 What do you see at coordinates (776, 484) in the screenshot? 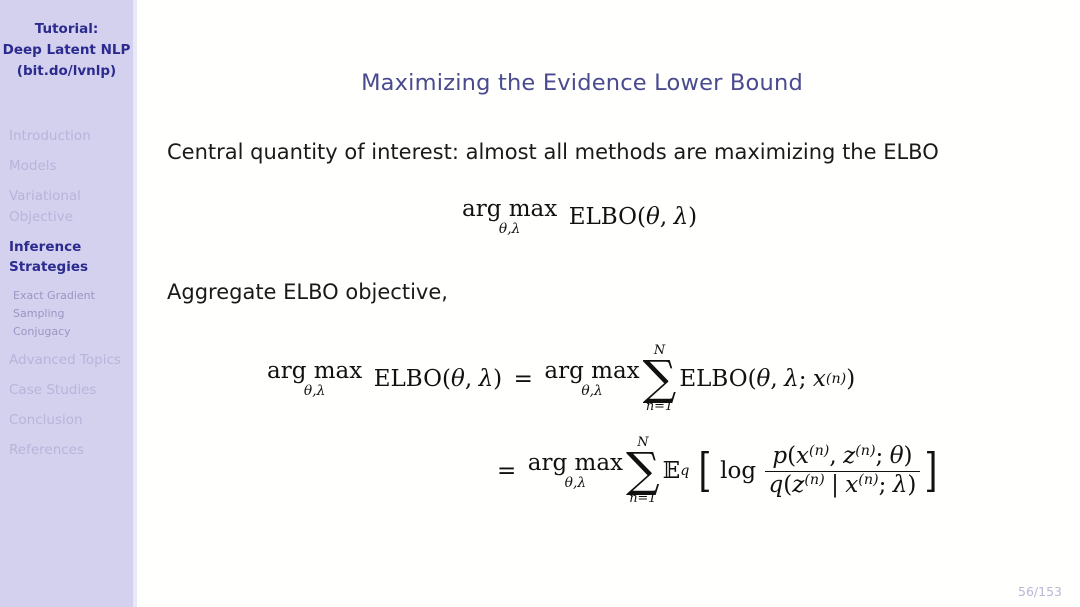
I see `q-symbol: q` at bounding box center [776, 484].